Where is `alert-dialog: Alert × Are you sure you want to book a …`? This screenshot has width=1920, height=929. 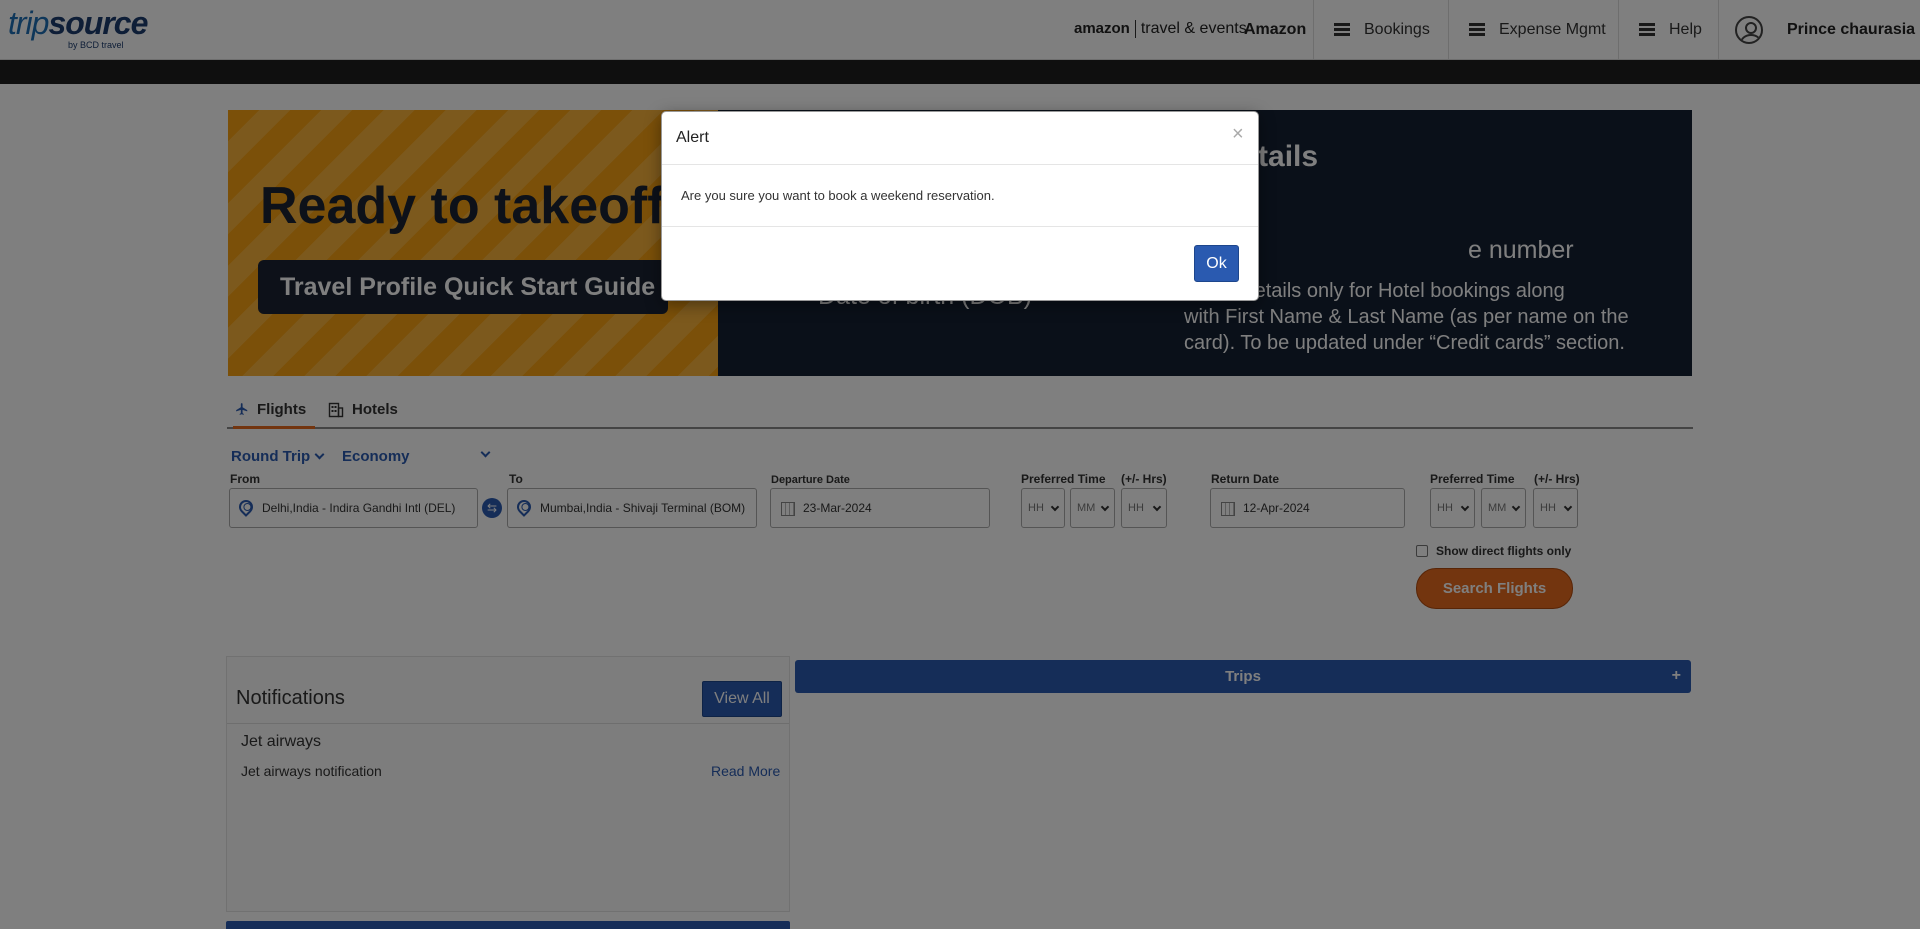 alert-dialog: Alert × Are you sure you want to book a … is located at coordinates (960, 206).